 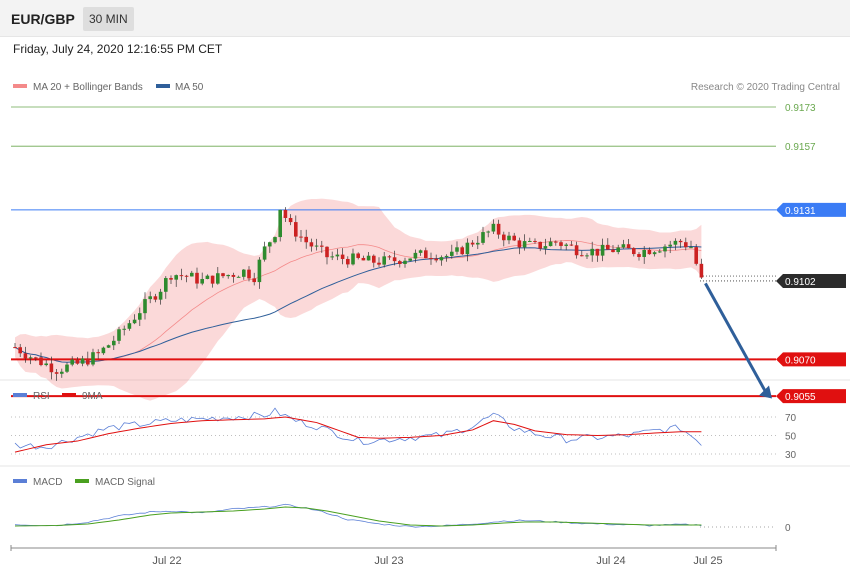 What do you see at coordinates (800, 108) in the screenshot?
I see `price-level-label: 0.9173` at bounding box center [800, 108].